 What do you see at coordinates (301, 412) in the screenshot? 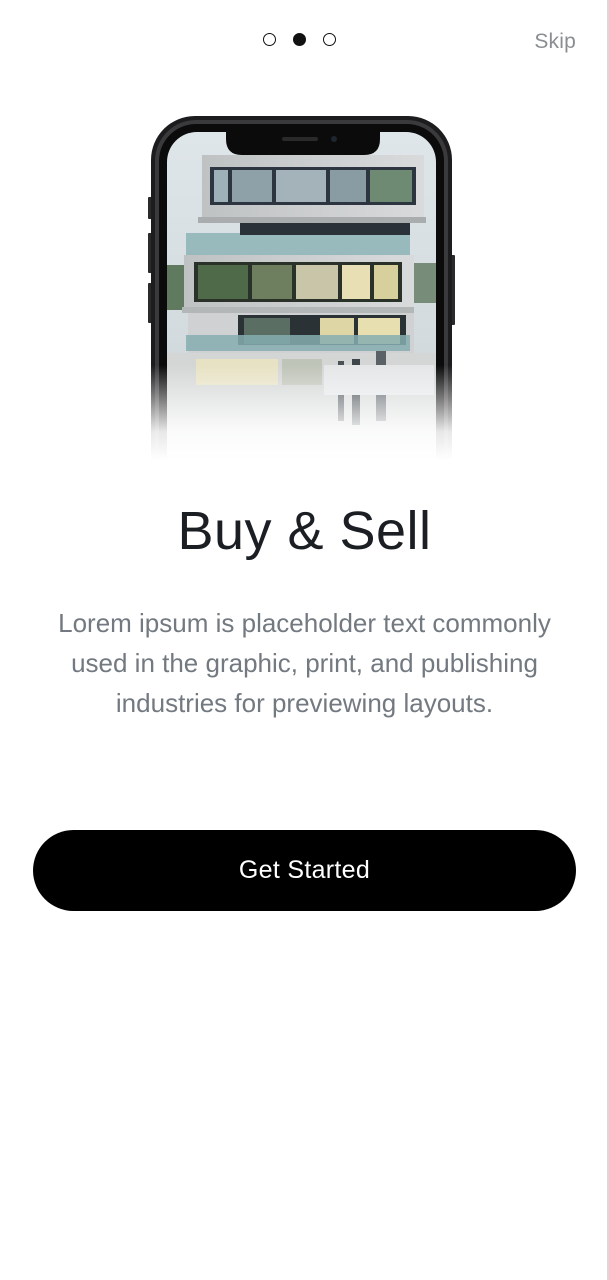
I see `phone-fade-overlay` at bounding box center [301, 412].